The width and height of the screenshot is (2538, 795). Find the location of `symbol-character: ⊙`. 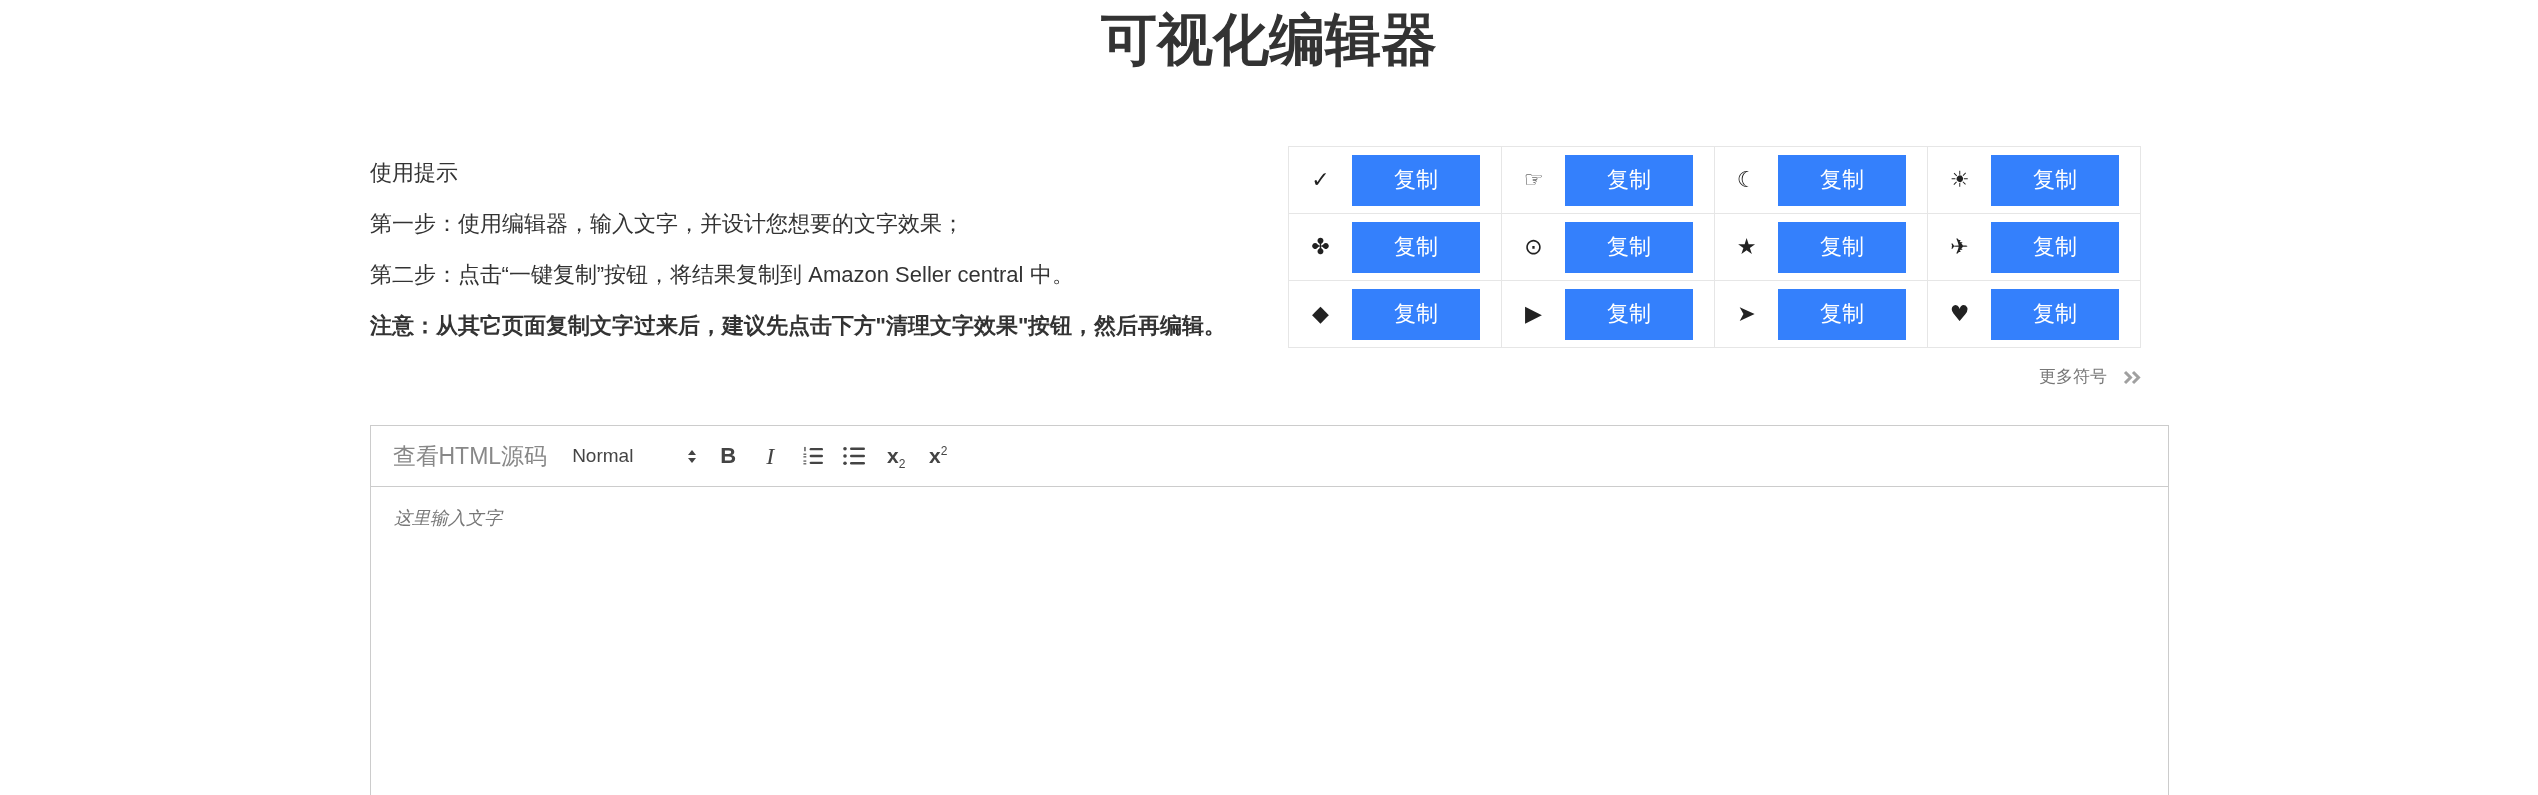

symbol-character: ⊙ is located at coordinates (1533, 247).